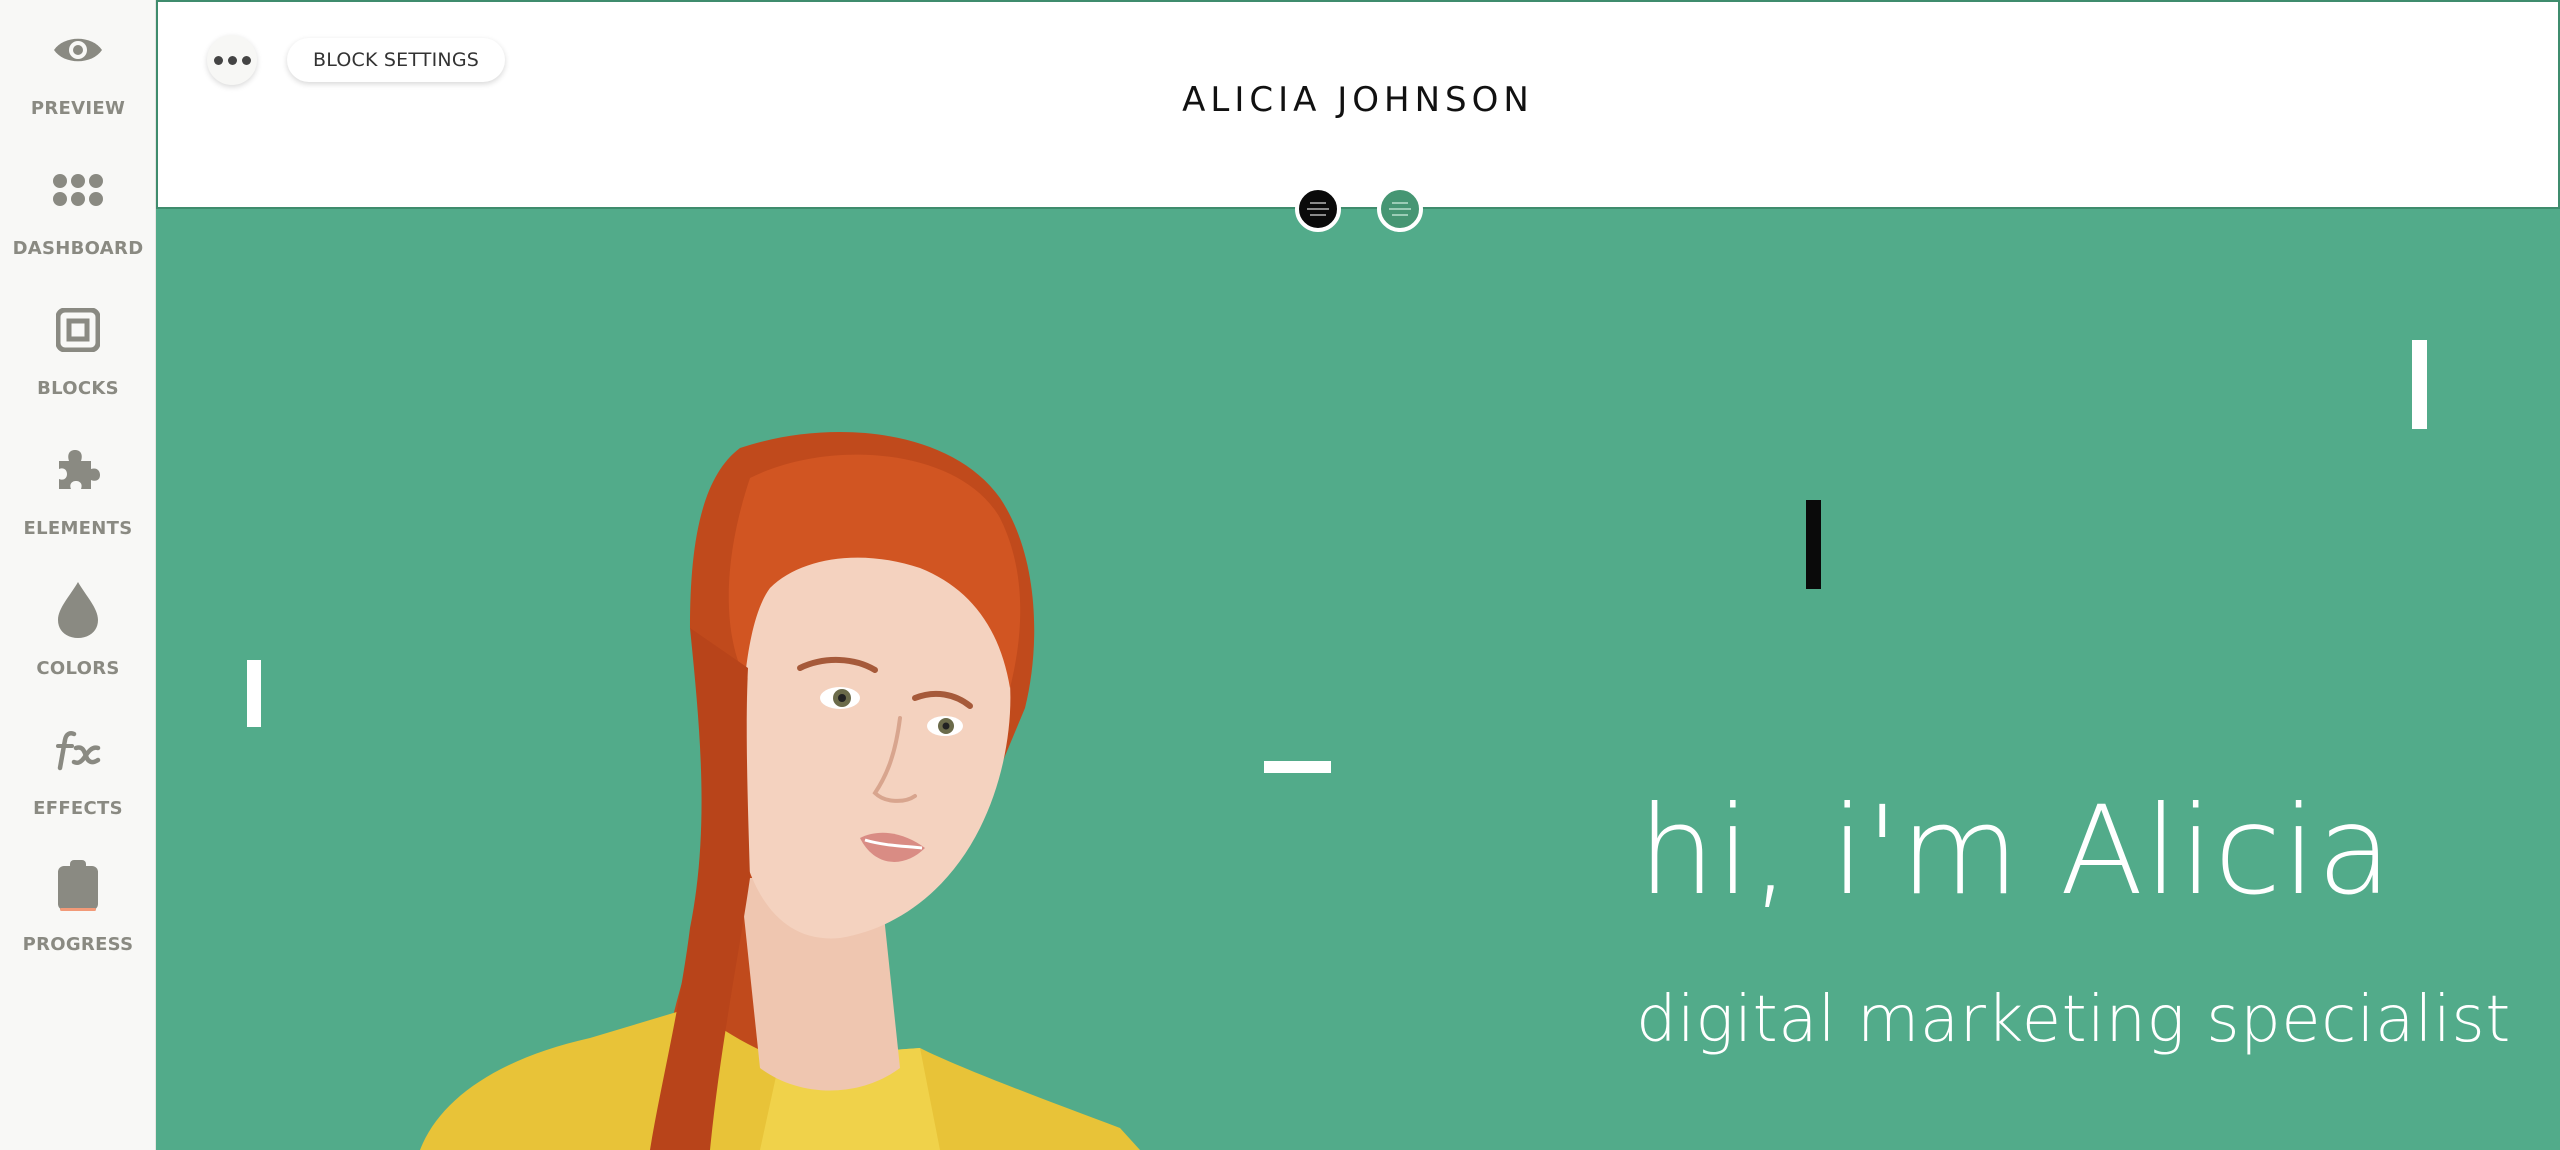 This screenshot has height=1150, width=2560. Describe the element at coordinates (78, 944) in the screenshot. I see `sidebar-label: PROGRESS` at that location.